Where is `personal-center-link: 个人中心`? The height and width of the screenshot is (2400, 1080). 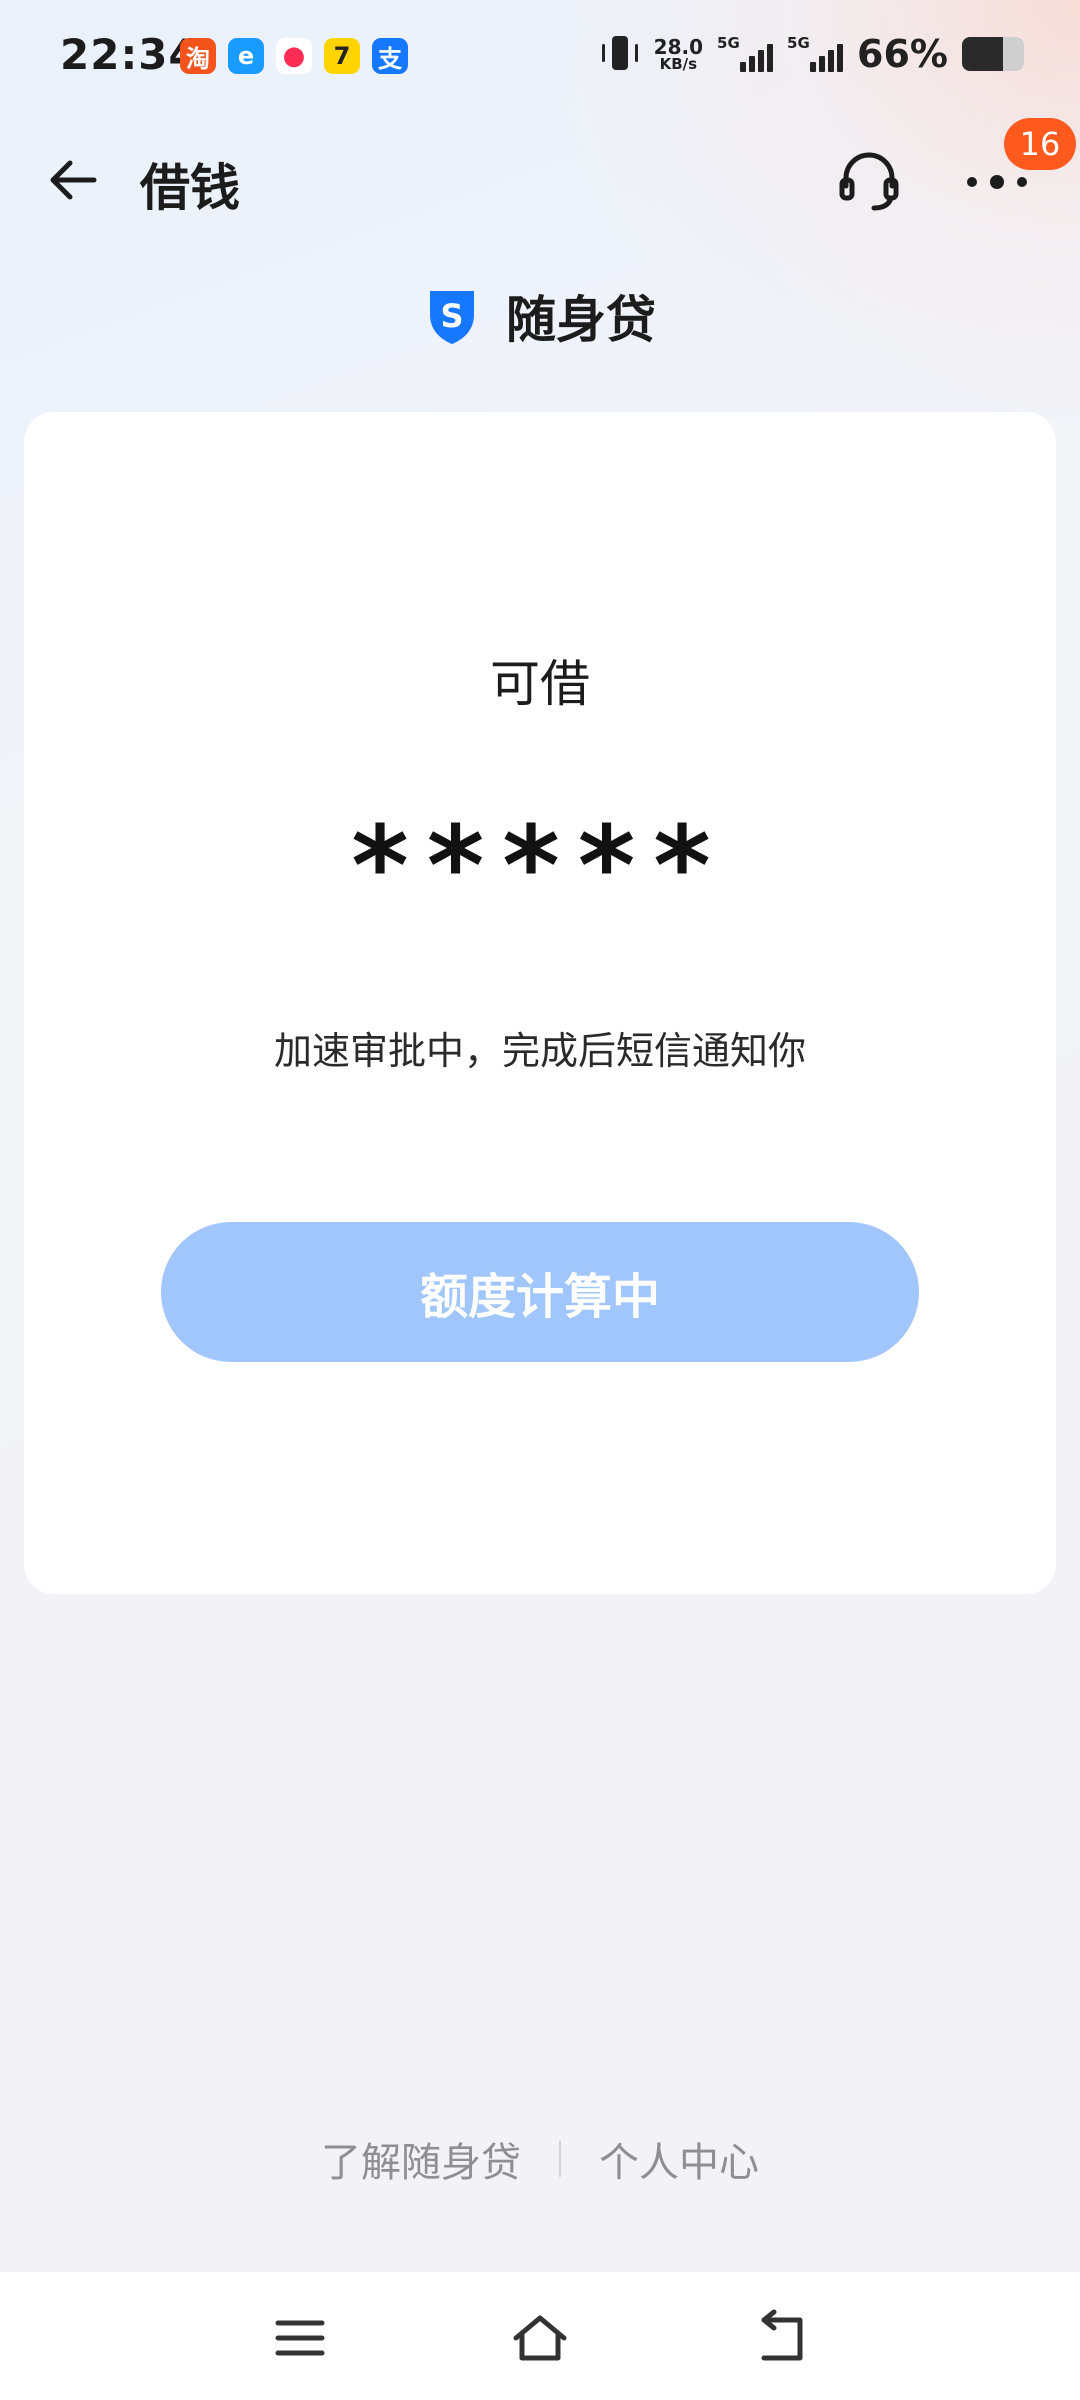 personal-center-link: 个人中心 is located at coordinates (679, 2159).